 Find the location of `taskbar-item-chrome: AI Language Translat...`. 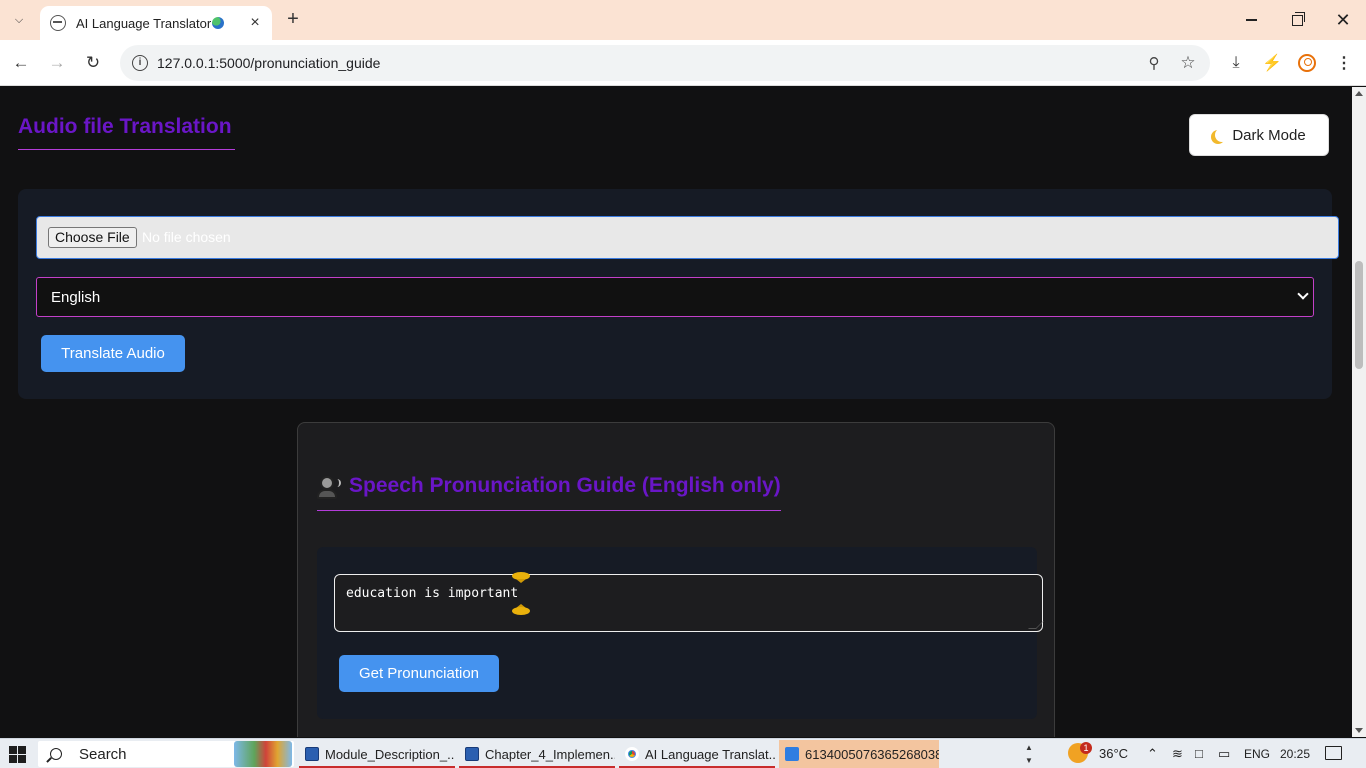

taskbar-item-chrome: AI Language Translat... is located at coordinates (697, 754).